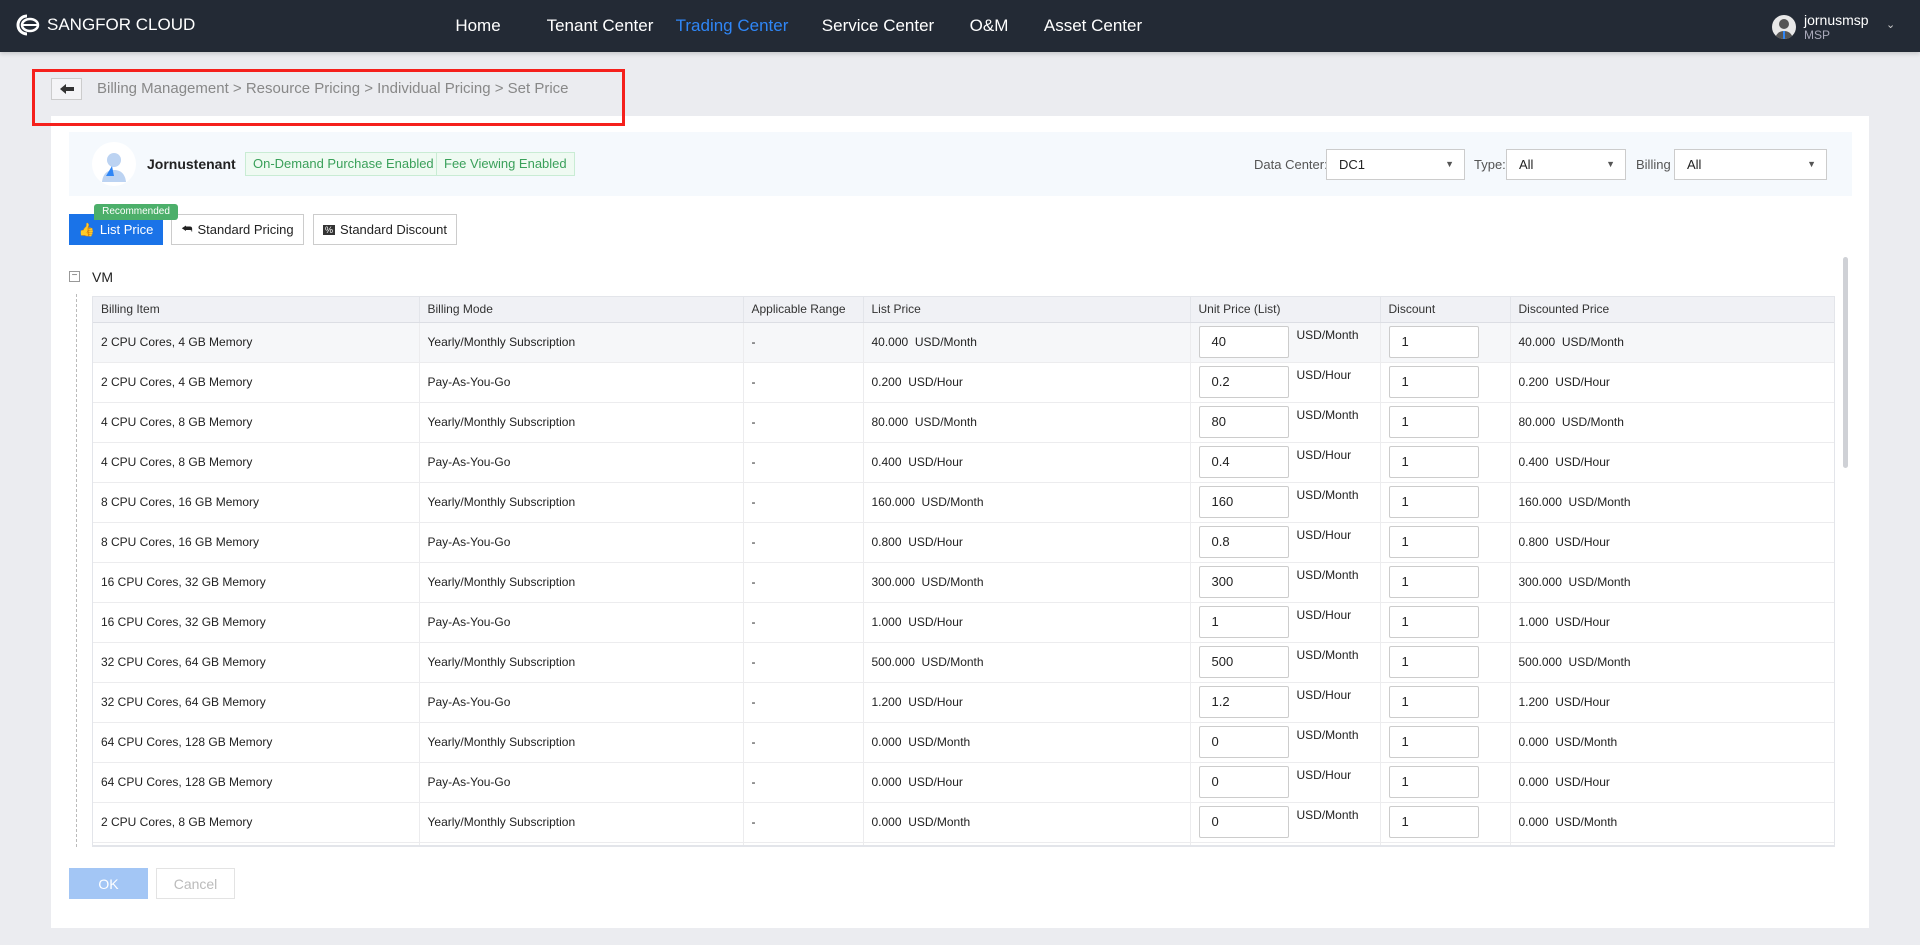 This screenshot has height=945, width=1920. Describe the element at coordinates (1566, 164) in the screenshot. I see `type-select: All ▼` at that location.